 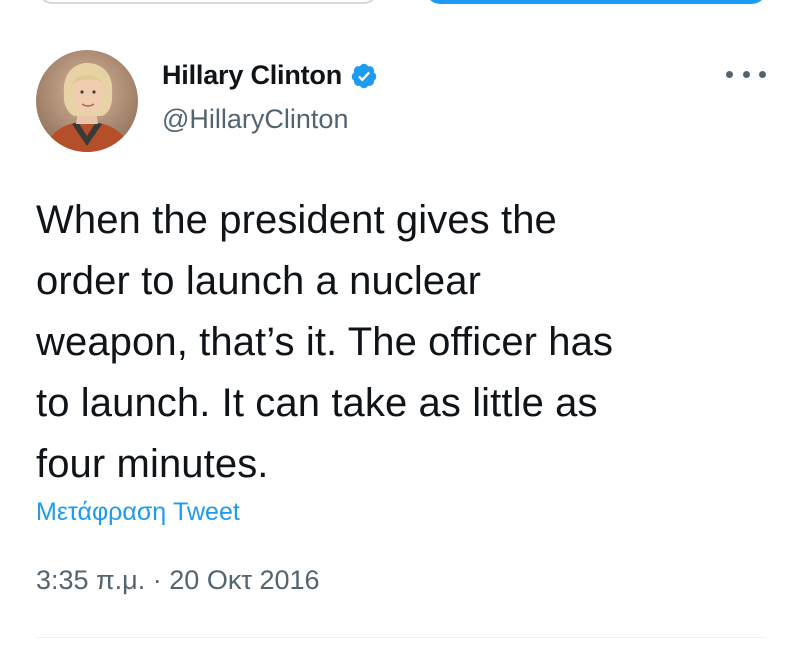 What do you see at coordinates (258, 281) in the screenshot?
I see `tweet-text-line: order to launch a nuclear` at bounding box center [258, 281].